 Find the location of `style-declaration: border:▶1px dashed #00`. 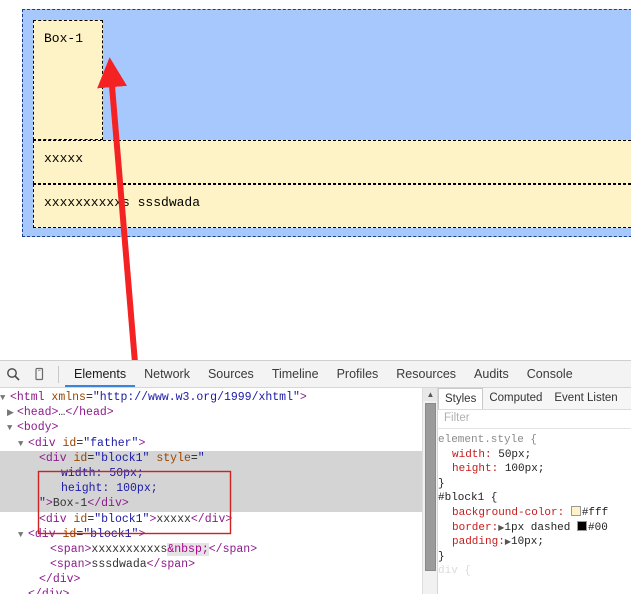

style-declaration: border:▶1px dashed #00 is located at coordinates (534, 528).